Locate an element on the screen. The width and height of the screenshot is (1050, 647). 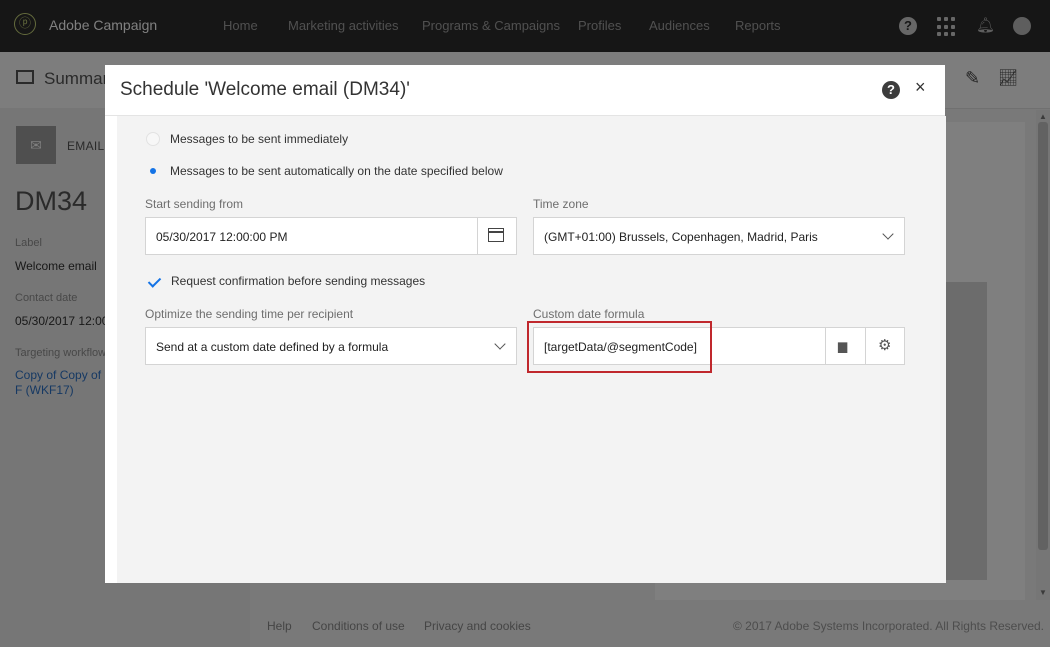
expression-editor-icon: ▆ is located at coordinates (842, 346).